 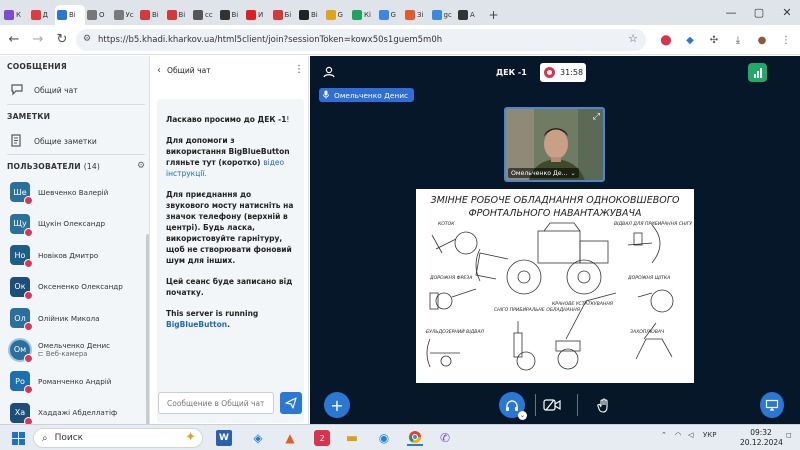 What do you see at coordinates (789, 435) in the screenshot?
I see `notification-bell-icon: ◻` at bounding box center [789, 435].